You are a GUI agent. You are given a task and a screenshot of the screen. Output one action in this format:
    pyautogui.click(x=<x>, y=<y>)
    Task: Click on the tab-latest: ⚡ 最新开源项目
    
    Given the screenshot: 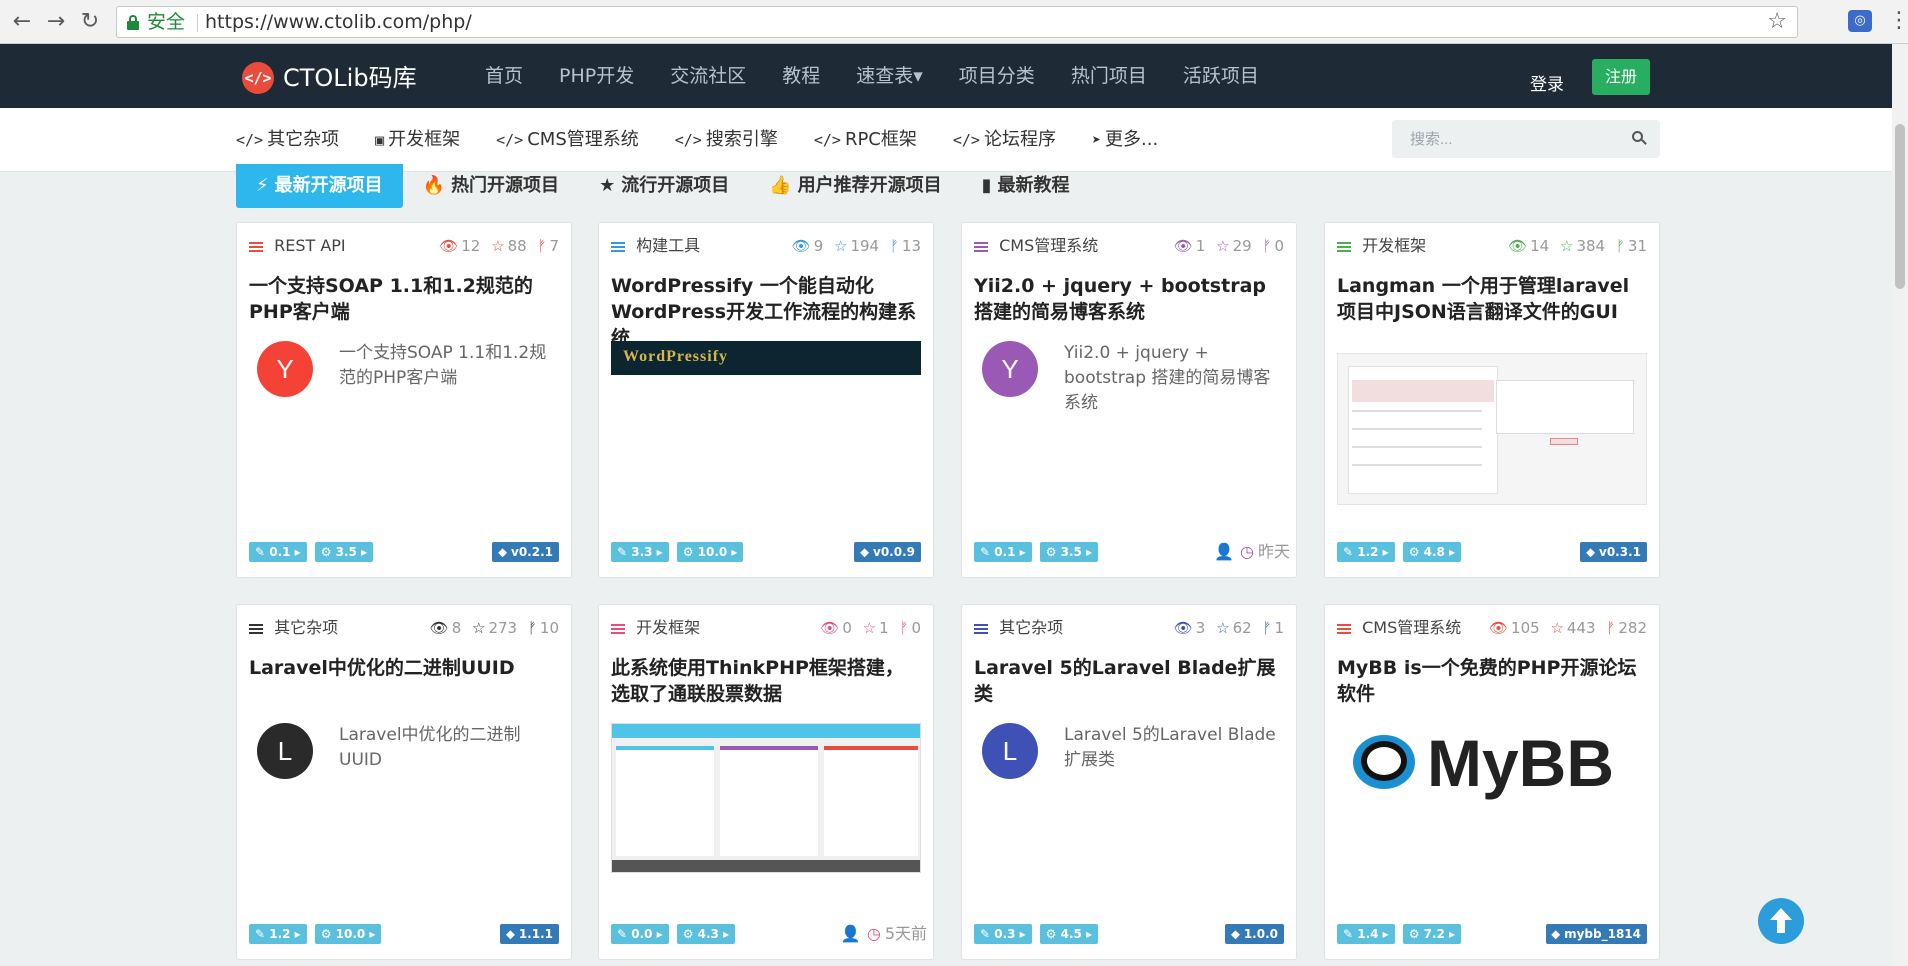 What is the action you would take?
    pyautogui.click(x=319, y=186)
    